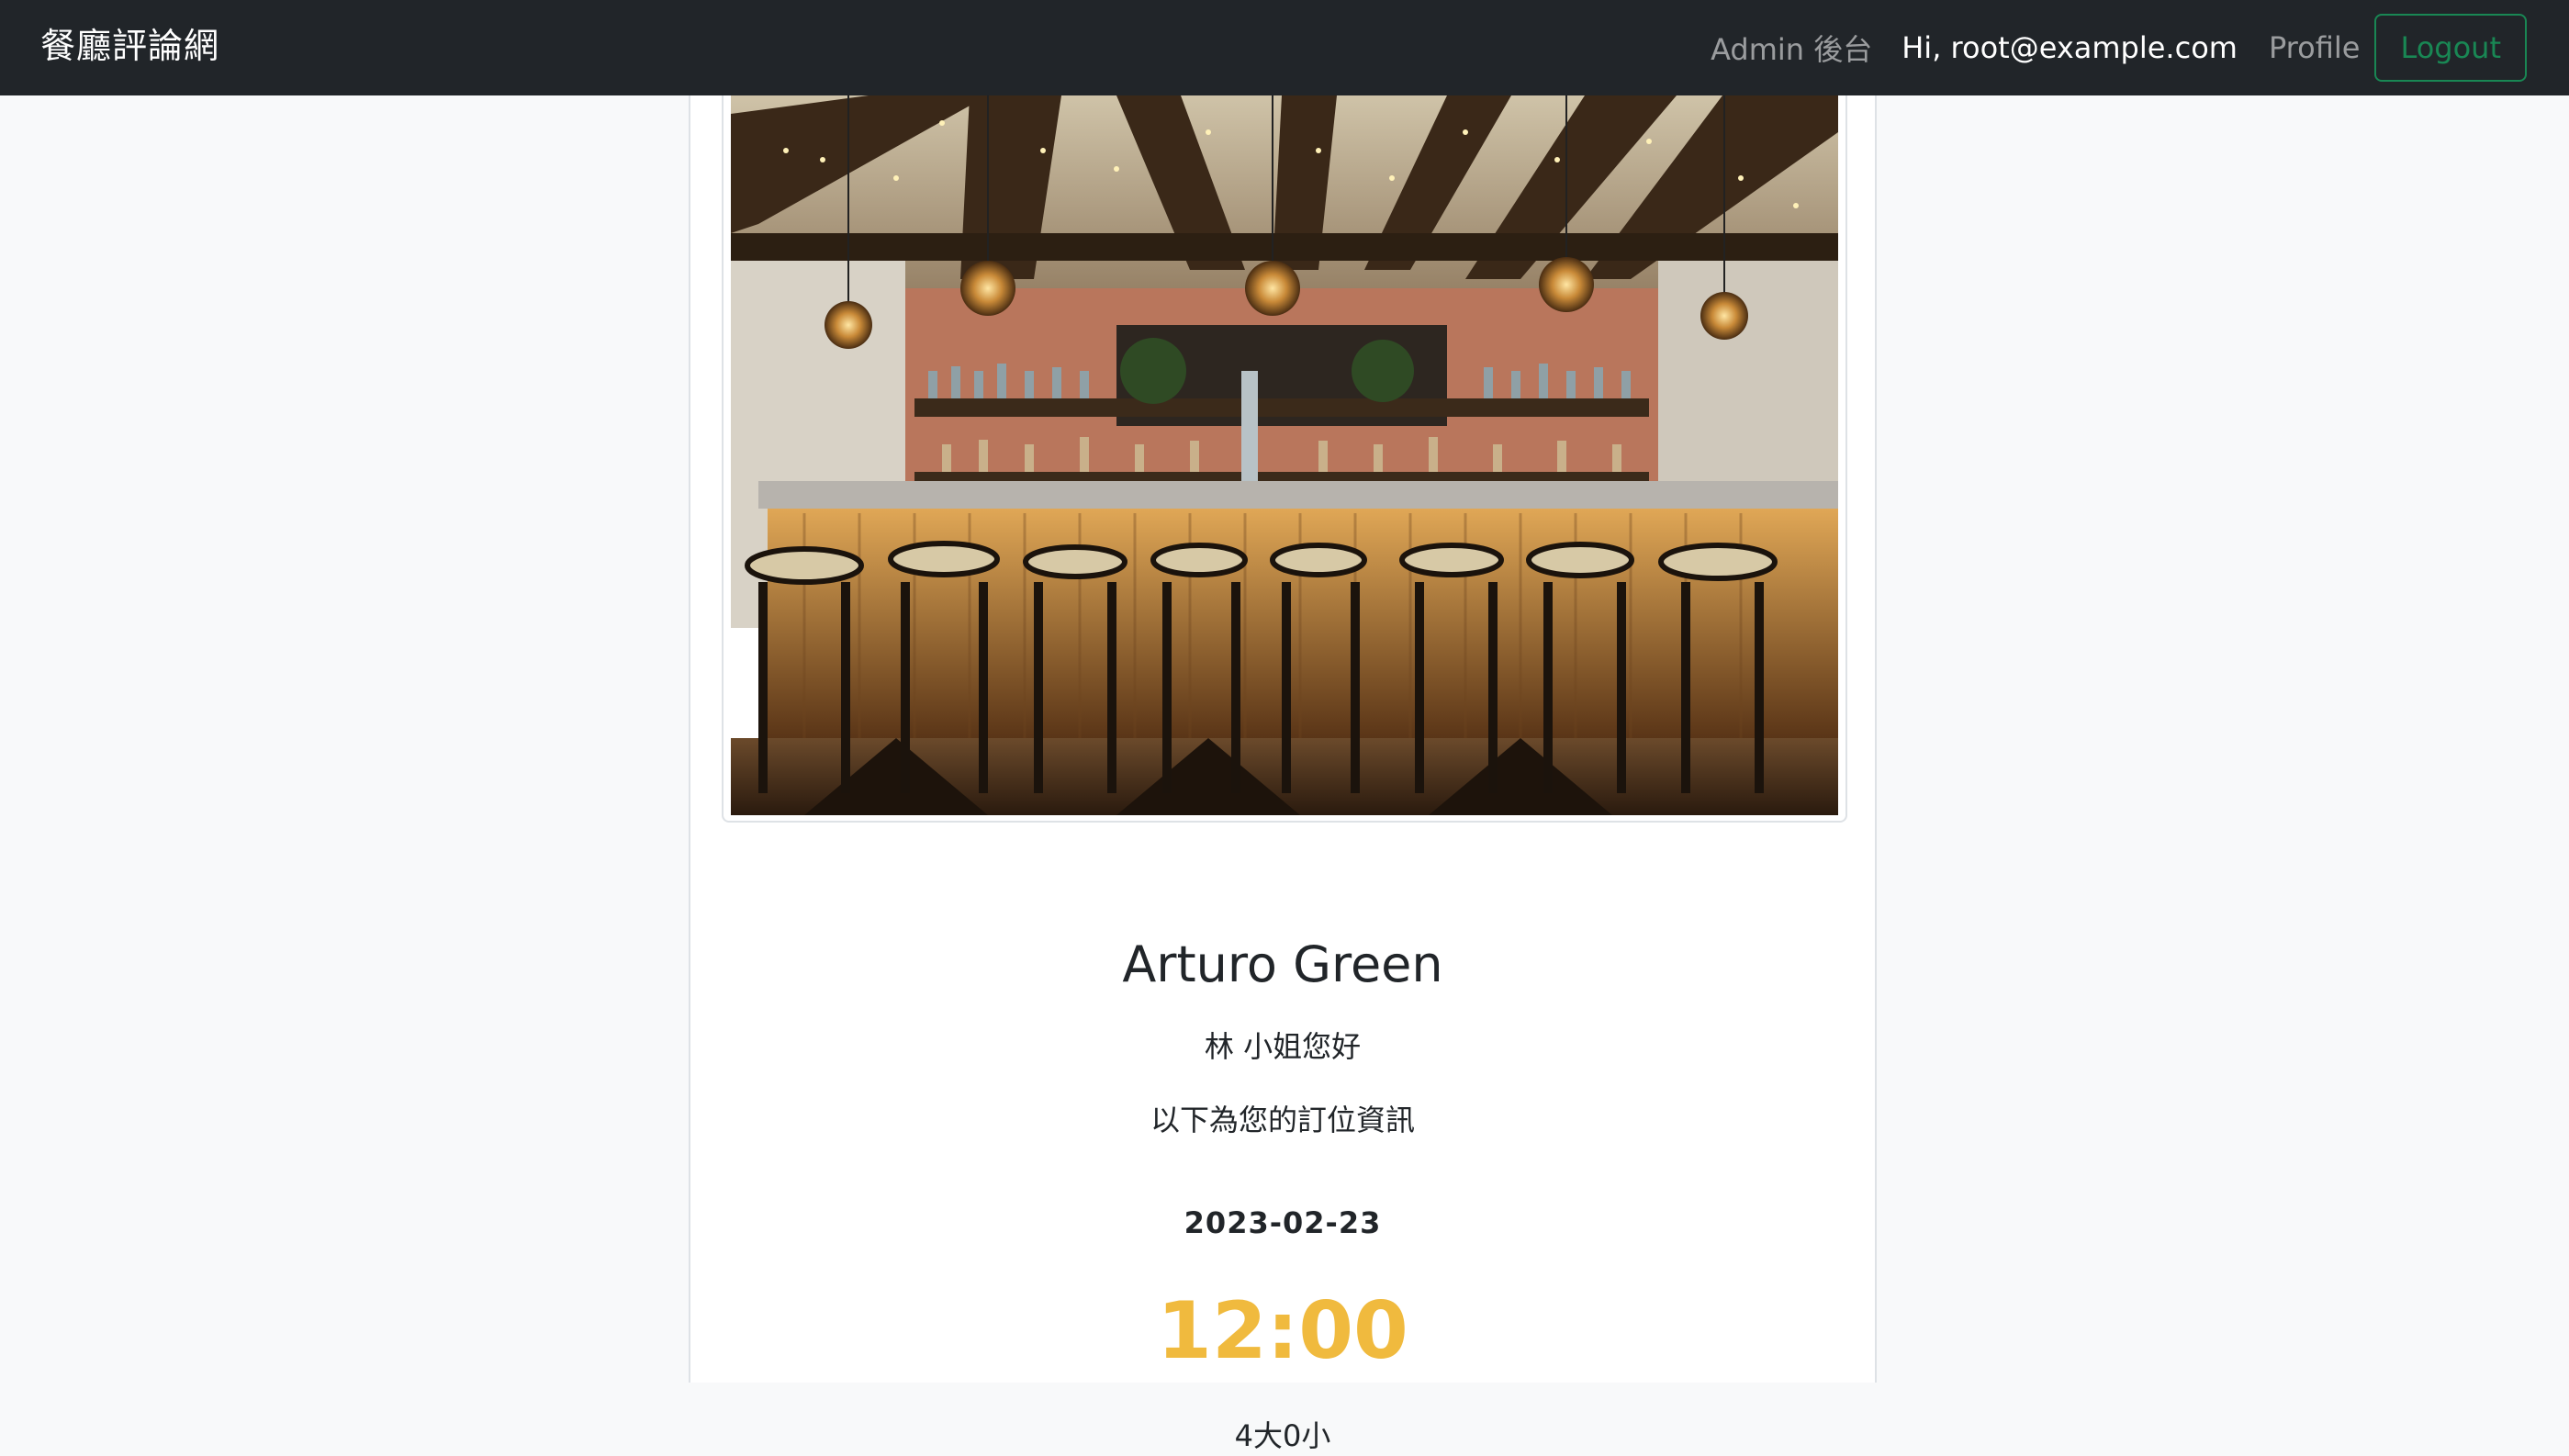 This screenshot has width=2569, height=1456. What do you see at coordinates (1283, 1222) in the screenshot?
I see `reservation-date: 2023-02-23` at bounding box center [1283, 1222].